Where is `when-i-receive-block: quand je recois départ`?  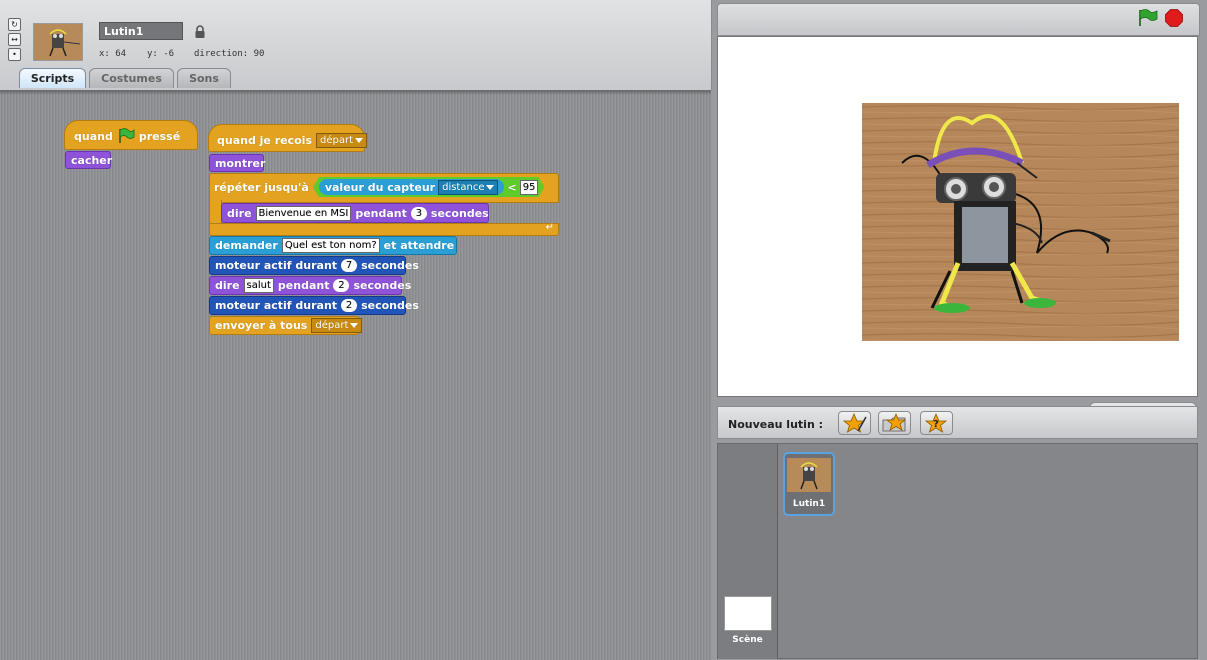
when-i-receive-block: quand je recois départ is located at coordinates (288, 138).